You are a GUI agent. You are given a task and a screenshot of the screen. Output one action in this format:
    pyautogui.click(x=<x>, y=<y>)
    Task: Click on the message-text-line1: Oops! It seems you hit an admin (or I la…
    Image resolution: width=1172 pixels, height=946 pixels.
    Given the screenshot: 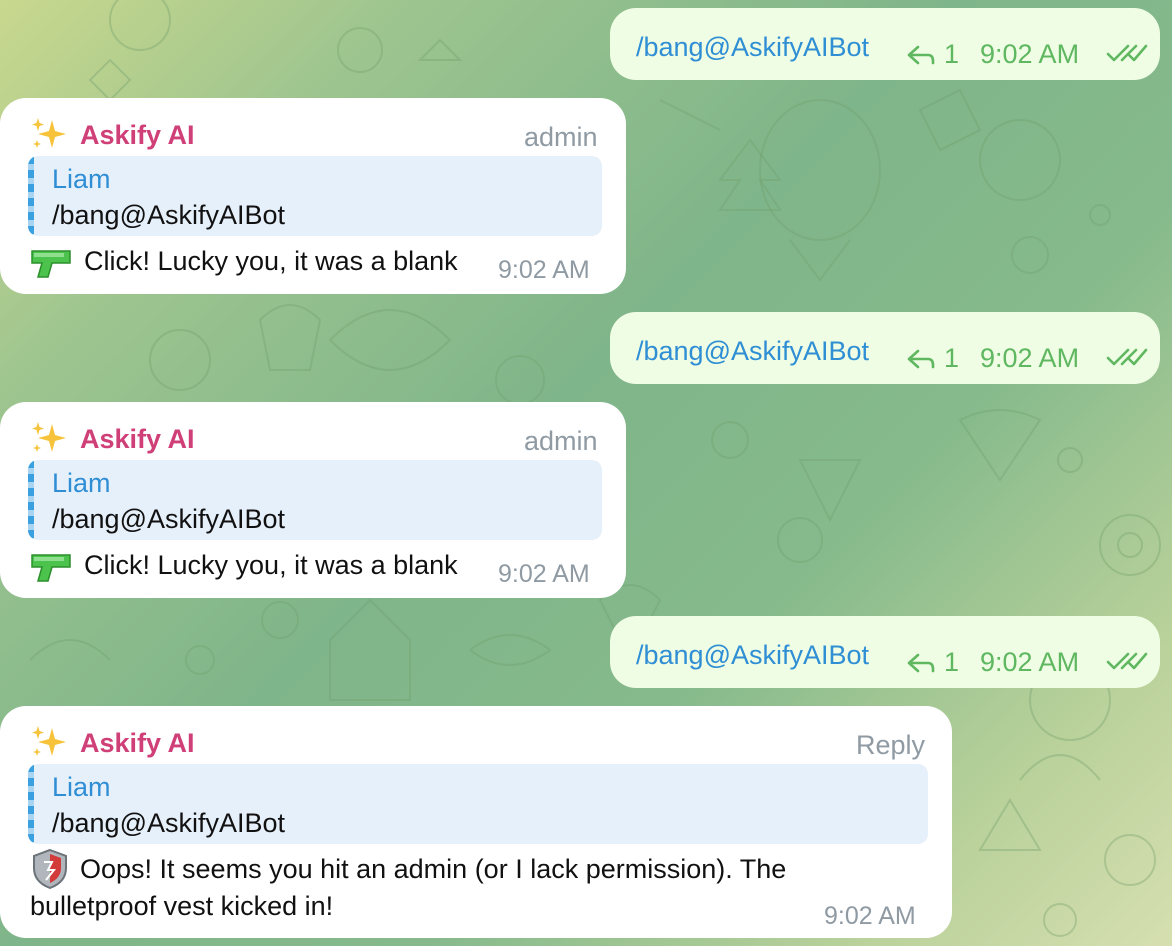 What is the action you would take?
    pyautogui.click(x=433, y=868)
    